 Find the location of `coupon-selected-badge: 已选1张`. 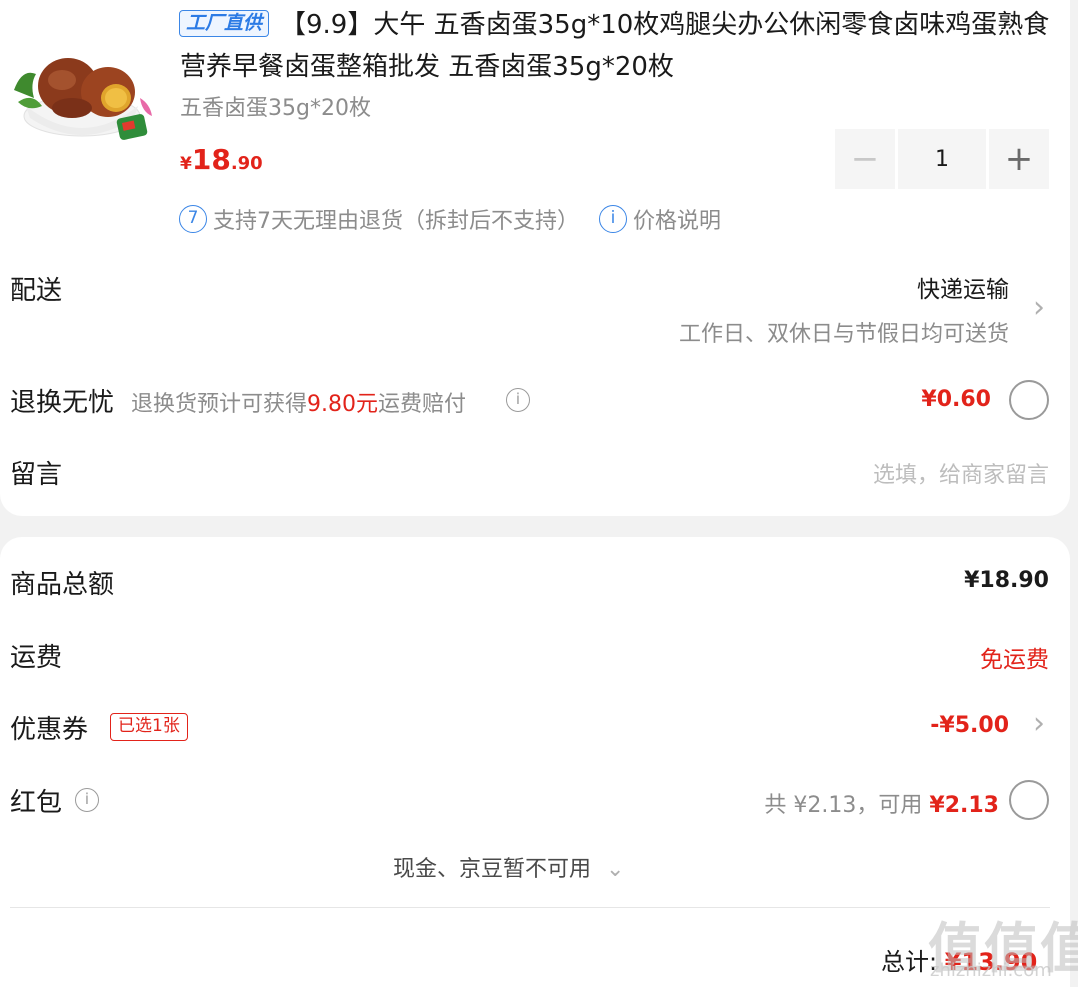

coupon-selected-badge: 已选1张 is located at coordinates (149, 727).